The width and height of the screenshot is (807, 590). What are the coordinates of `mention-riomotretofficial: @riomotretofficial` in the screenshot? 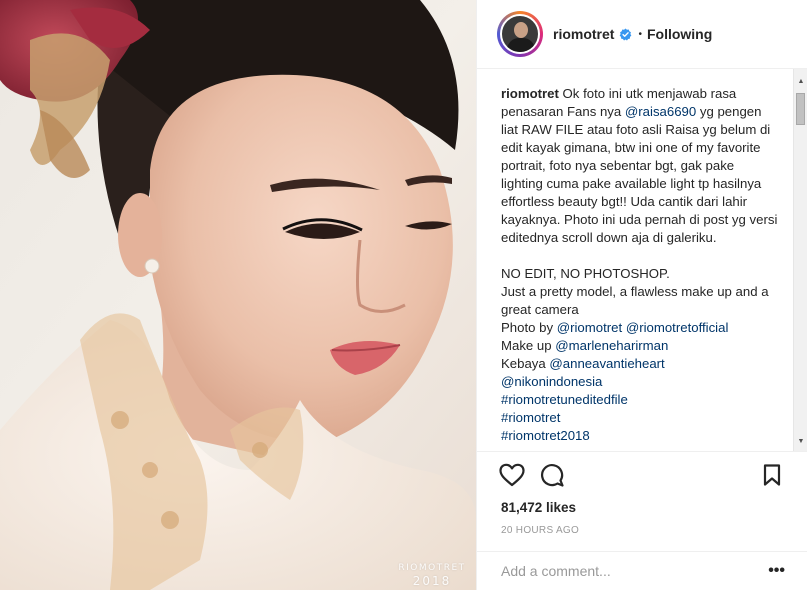 It's located at (677, 327).